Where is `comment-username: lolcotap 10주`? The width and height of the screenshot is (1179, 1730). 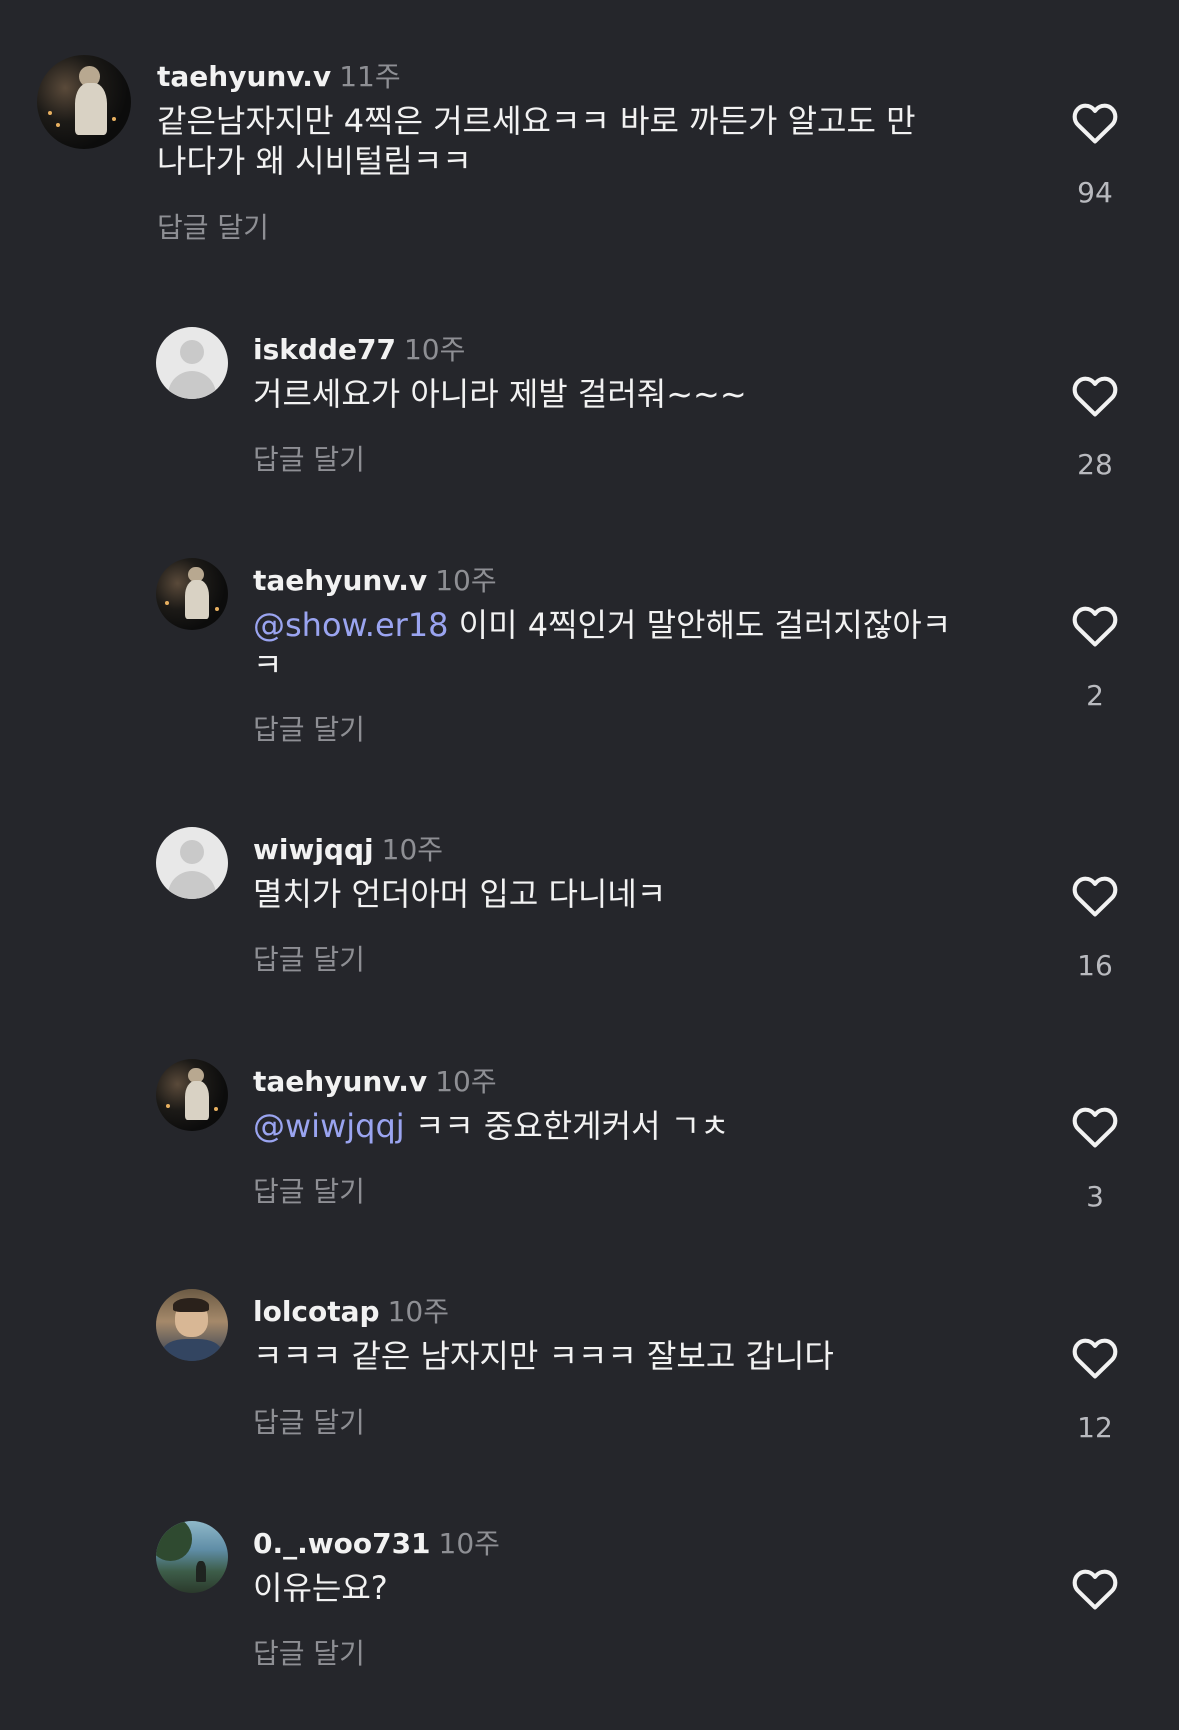 comment-username: lolcotap 10주 is located at coordinates (351, 1310).